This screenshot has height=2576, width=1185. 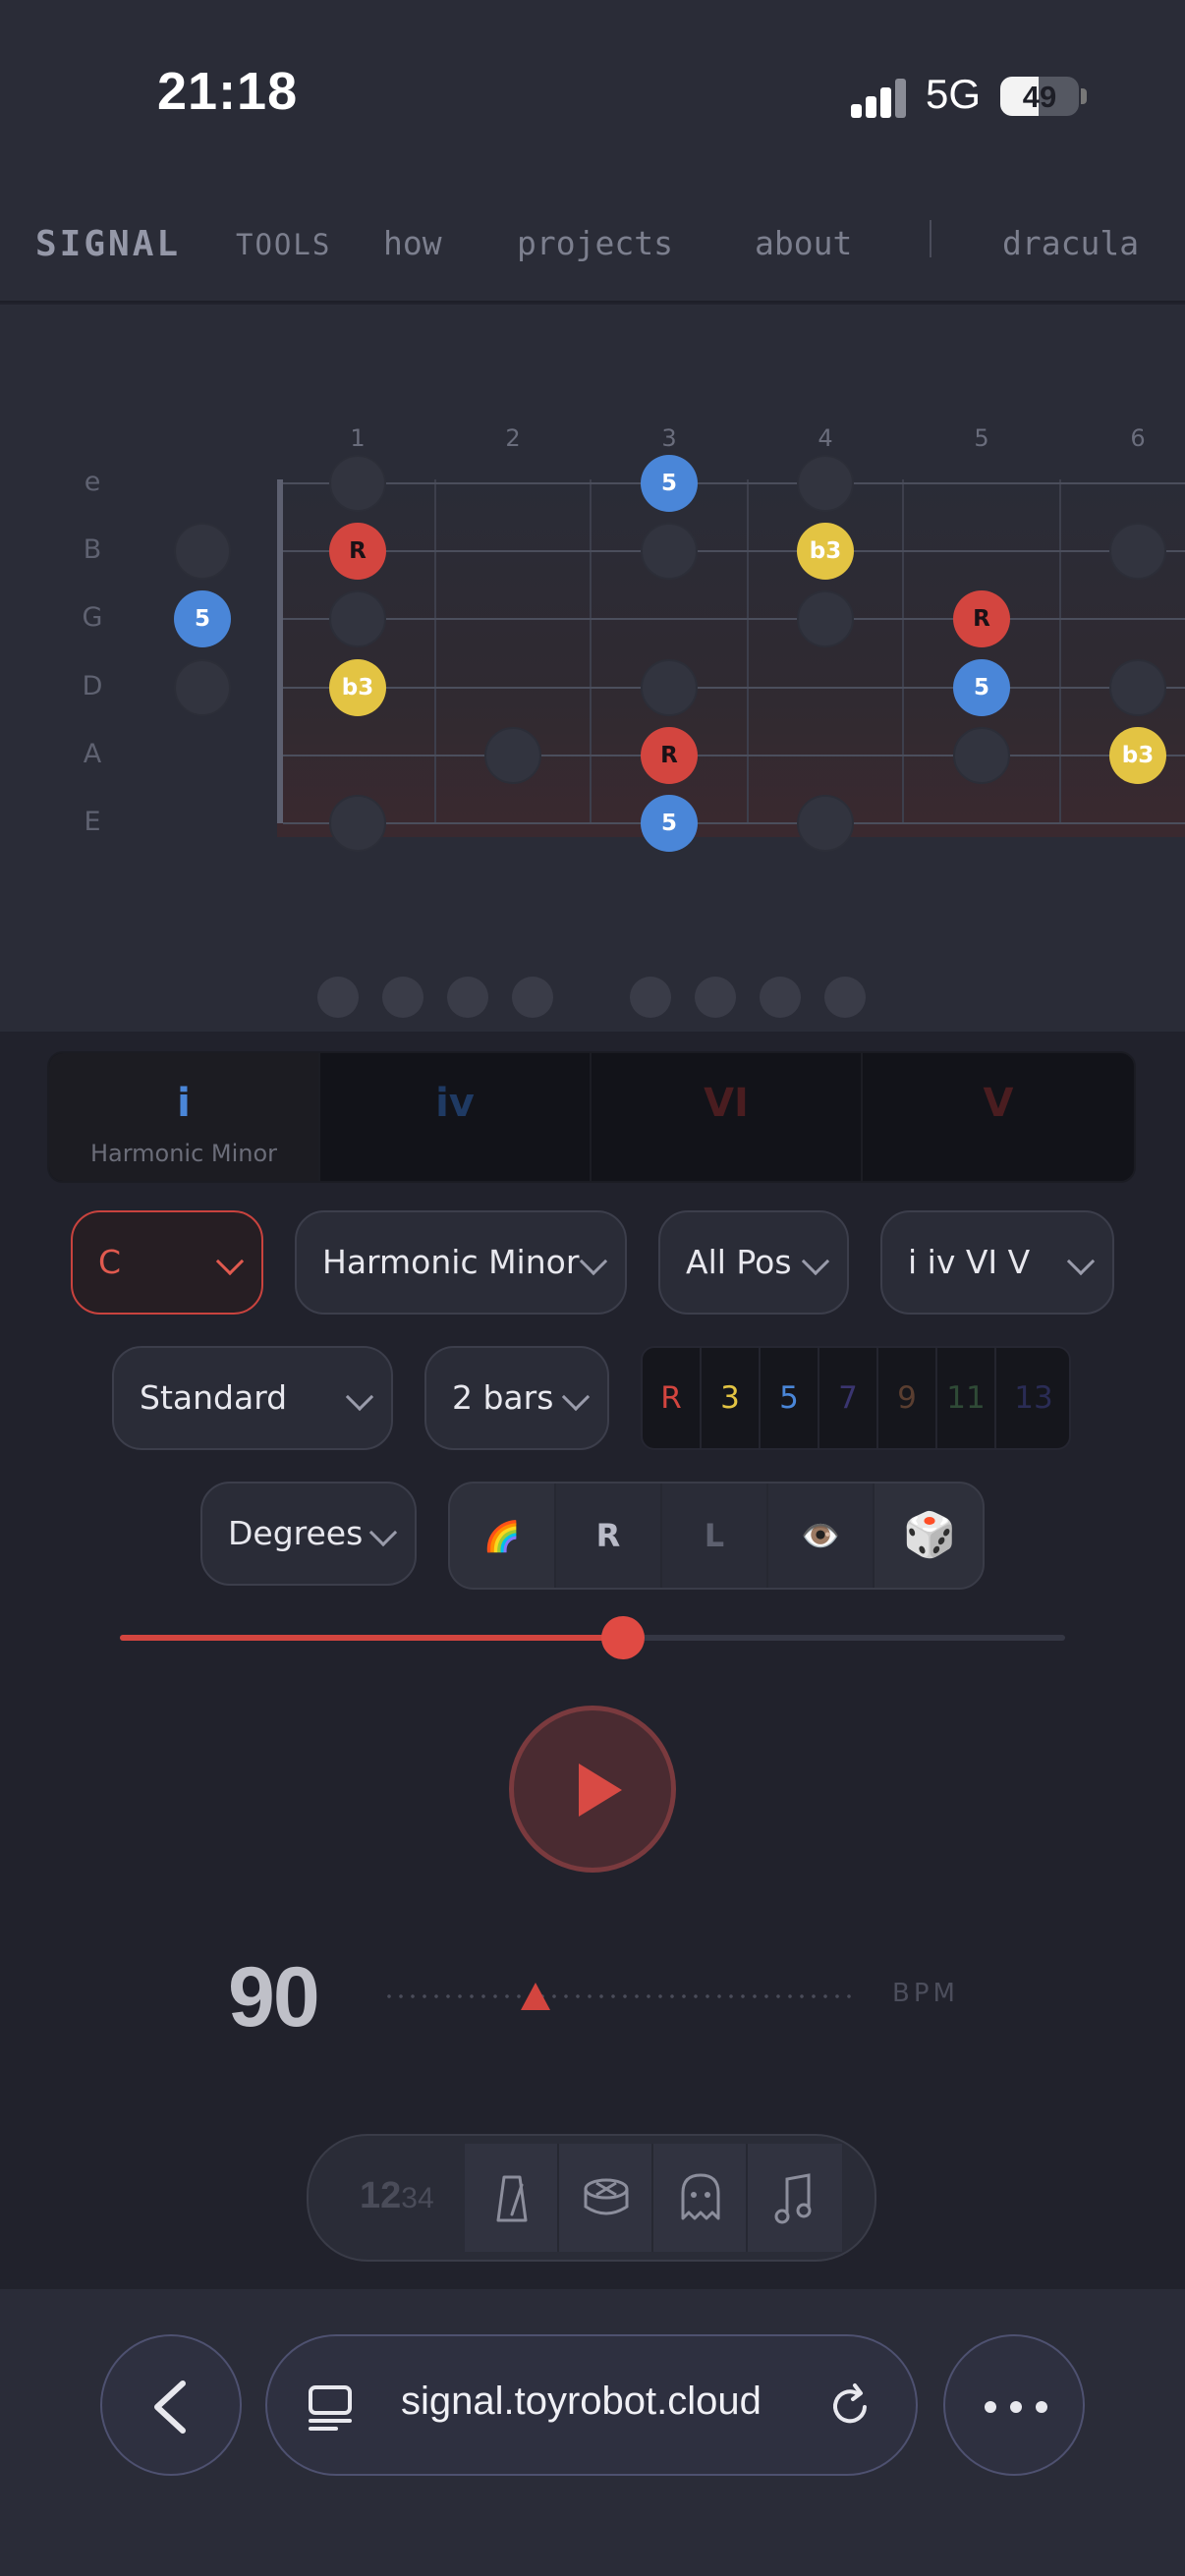 I want to click on fret-number: 2, so click(x=513, y=438).